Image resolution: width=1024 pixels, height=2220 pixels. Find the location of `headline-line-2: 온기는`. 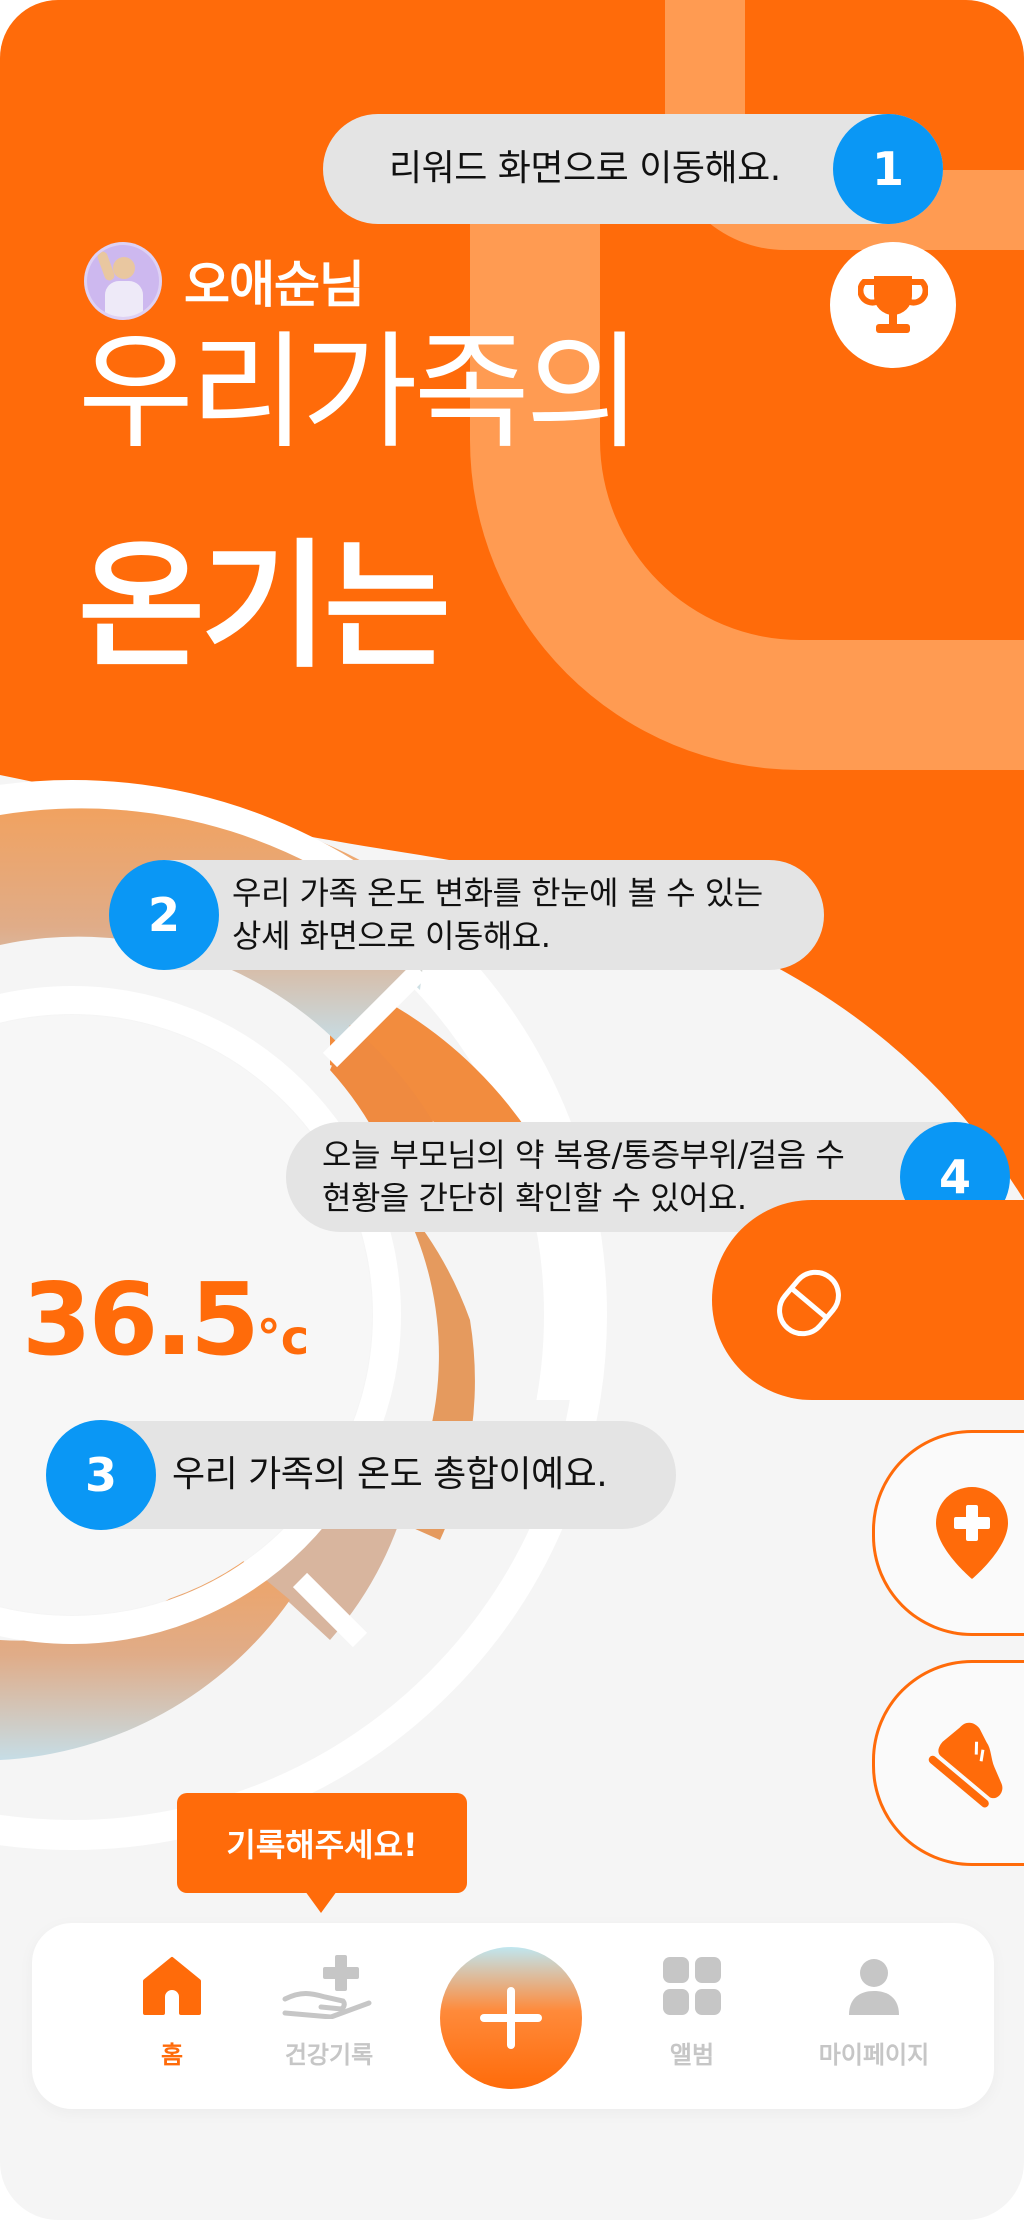

headline-line-2: 온기는 is located at coordinates (264, 606).